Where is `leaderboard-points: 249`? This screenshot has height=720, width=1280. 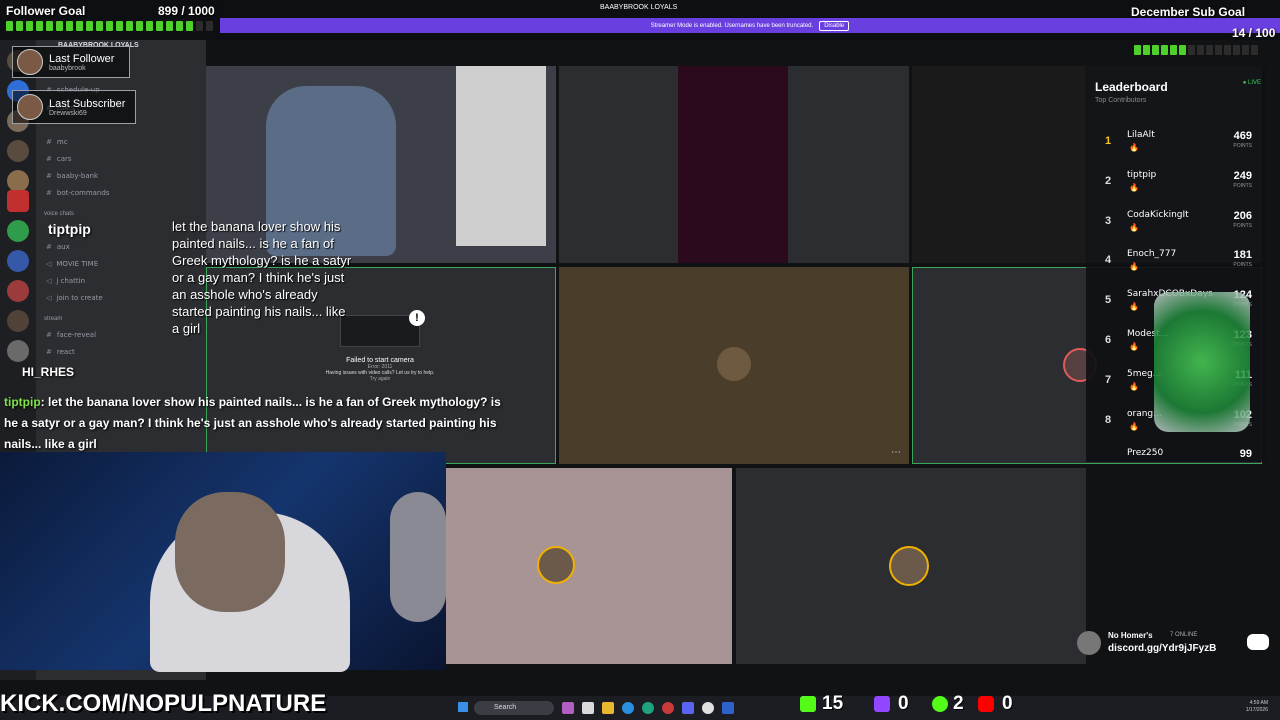
leaderboard-points: 249 is located at coordinates (1242, 175).